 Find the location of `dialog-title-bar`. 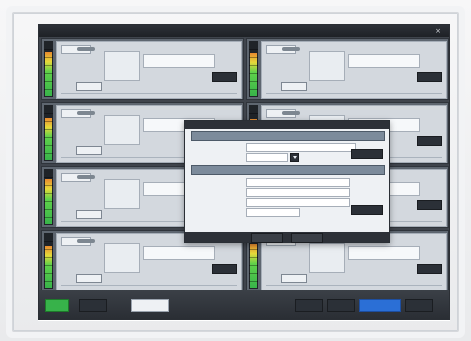

dialog-title-bar is located at coordinates (287, 125).